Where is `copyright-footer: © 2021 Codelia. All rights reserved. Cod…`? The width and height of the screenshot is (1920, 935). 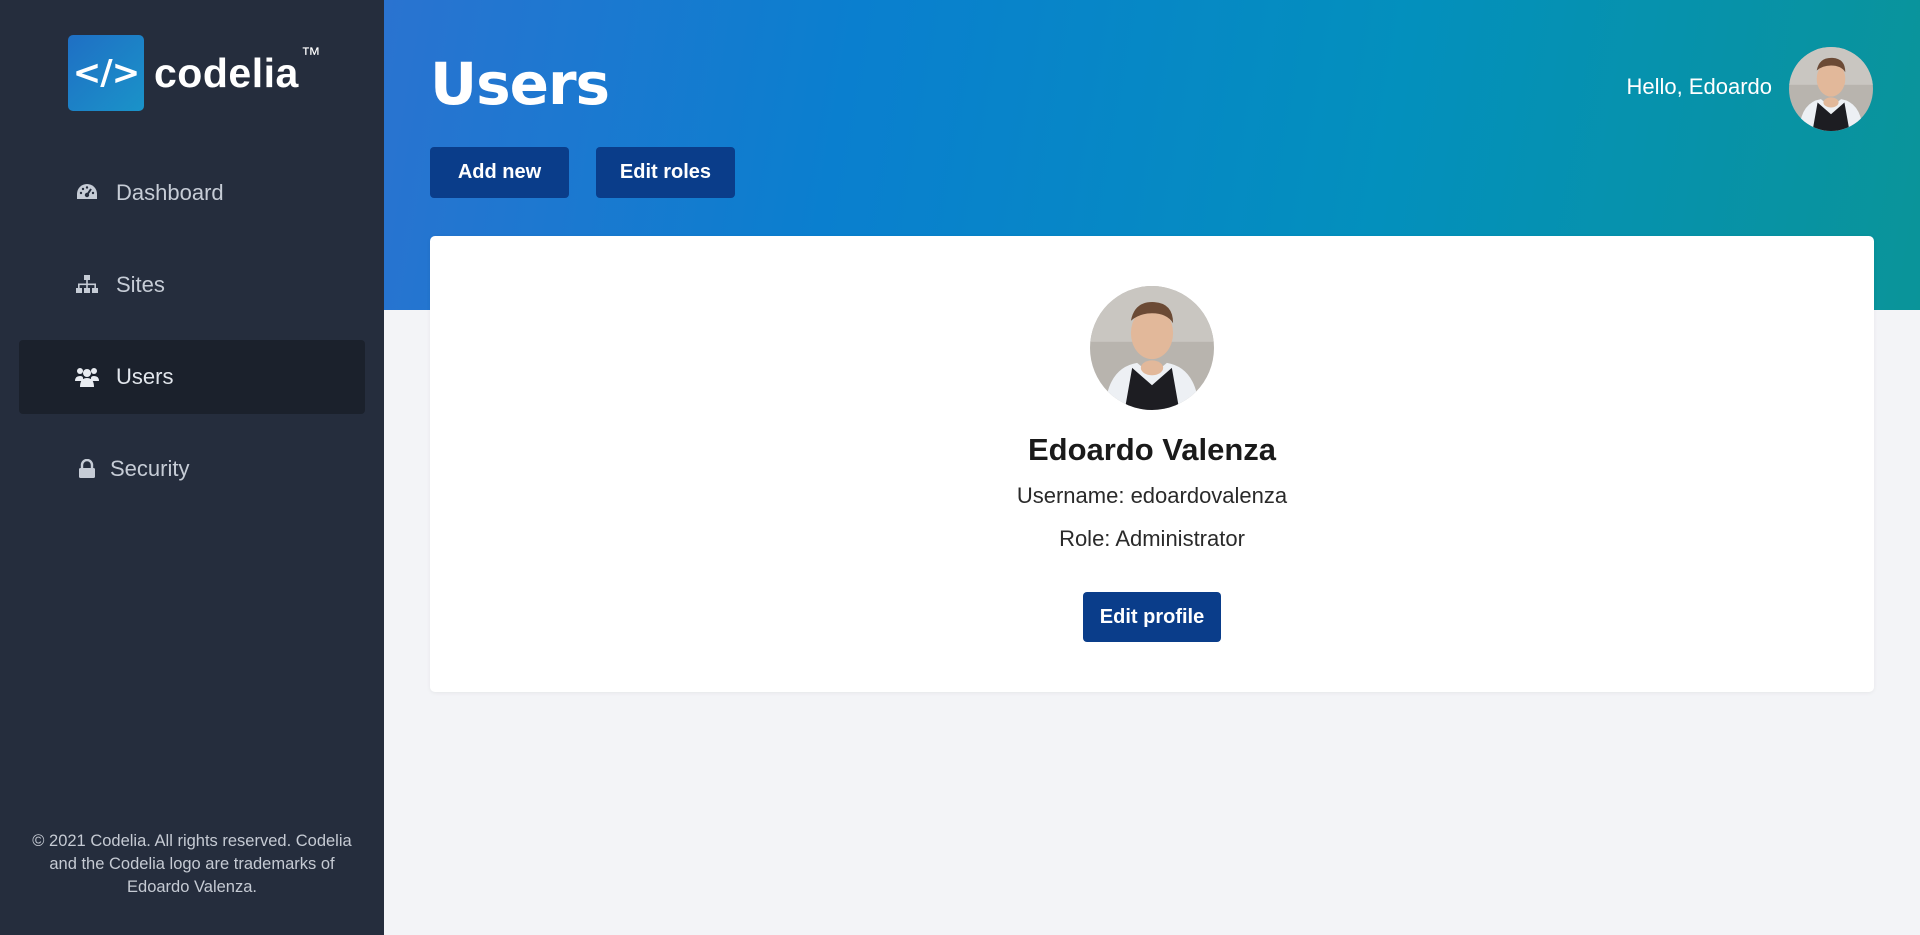
copyright-footer: © 2021 Codelia. All rights reserved. Cod… is located at coordinates (192, 864).